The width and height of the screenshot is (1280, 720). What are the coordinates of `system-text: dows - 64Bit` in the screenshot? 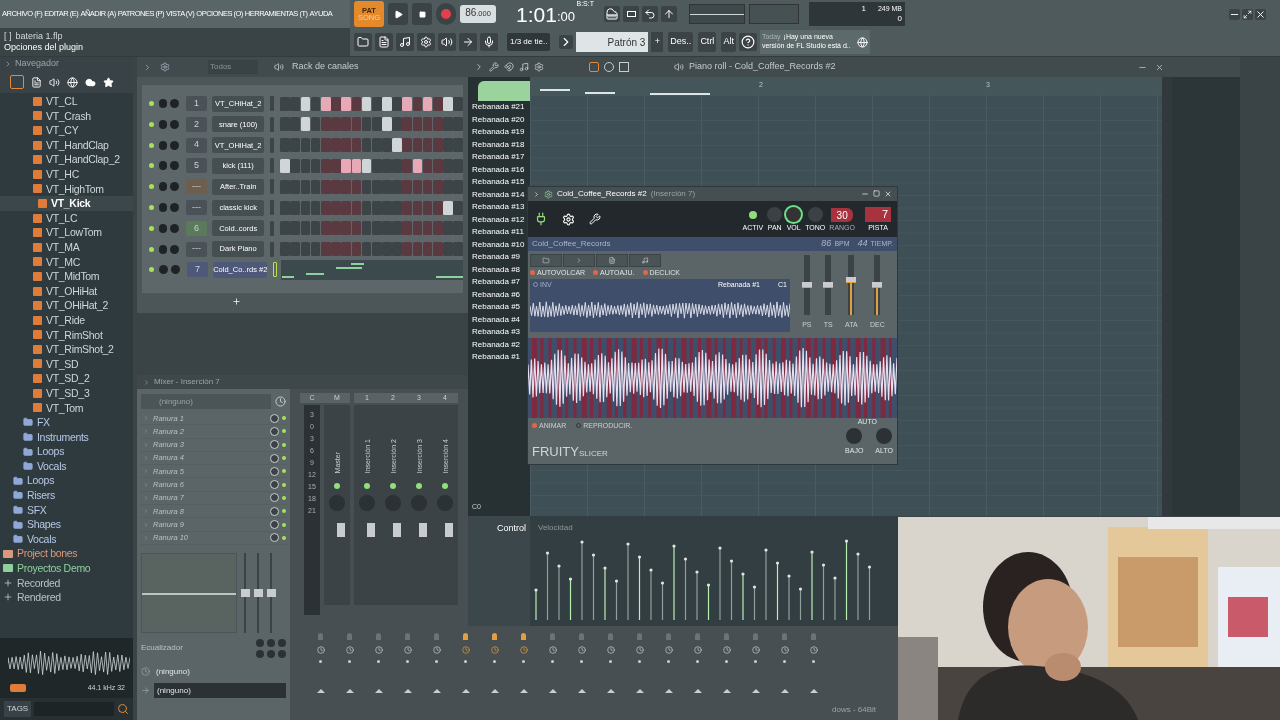 It's located at (854, 710).